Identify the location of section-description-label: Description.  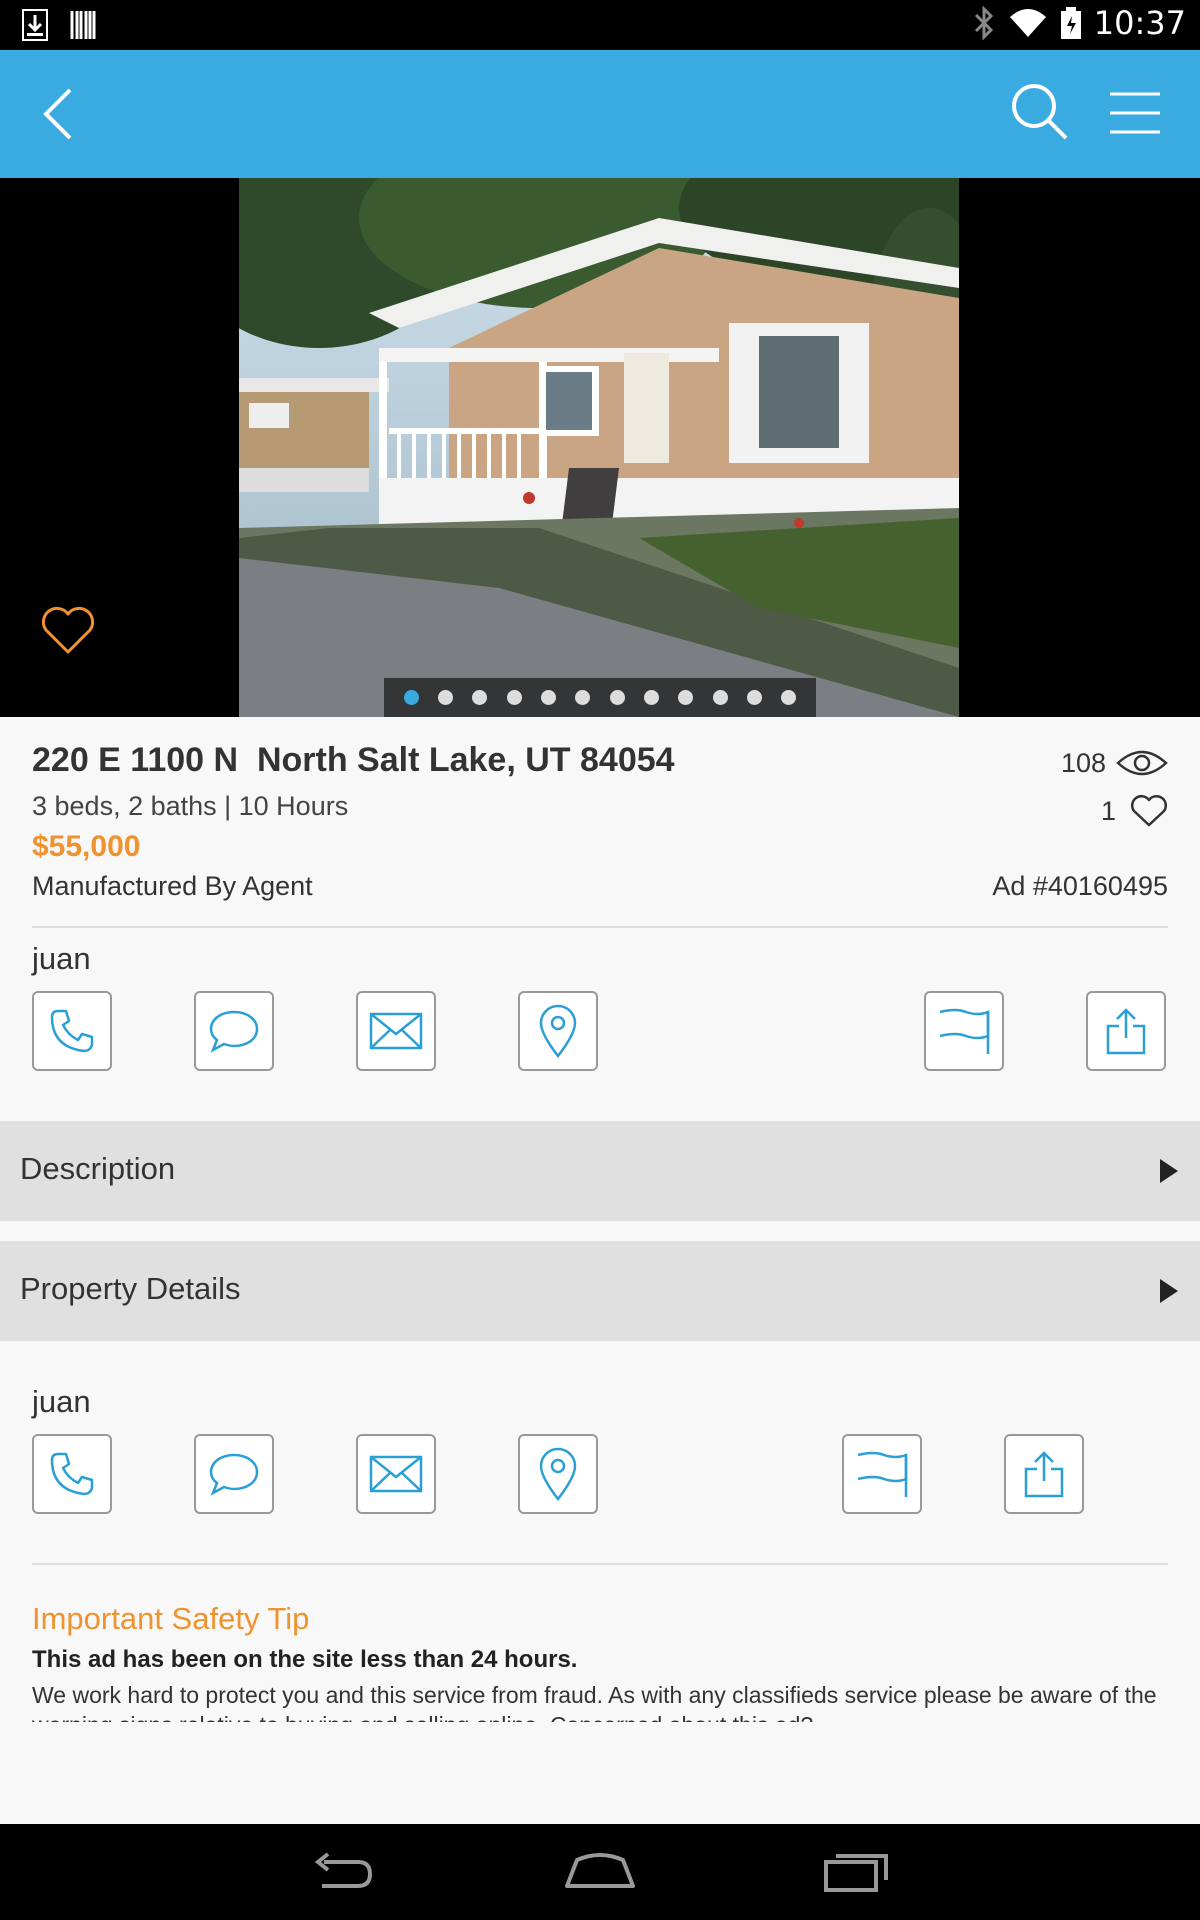
(98, 1168).